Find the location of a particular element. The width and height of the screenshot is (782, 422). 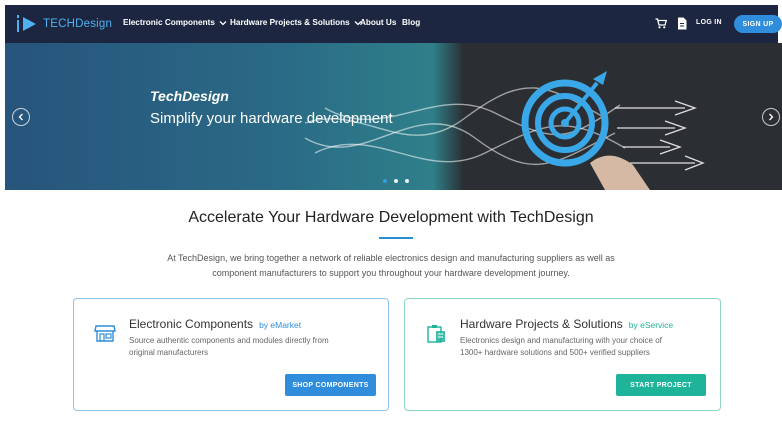

nav-item-label: Hardware Projects & Solutions is located at coordinates (290, 22).